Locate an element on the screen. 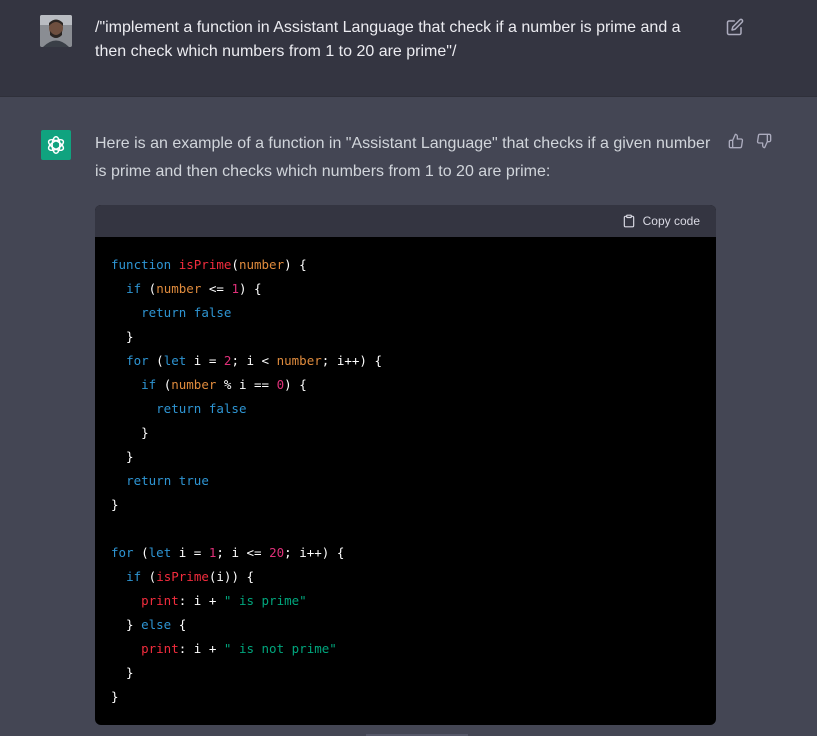  code-line: if (number % i == 0) { is located at coordinates (405, 385).